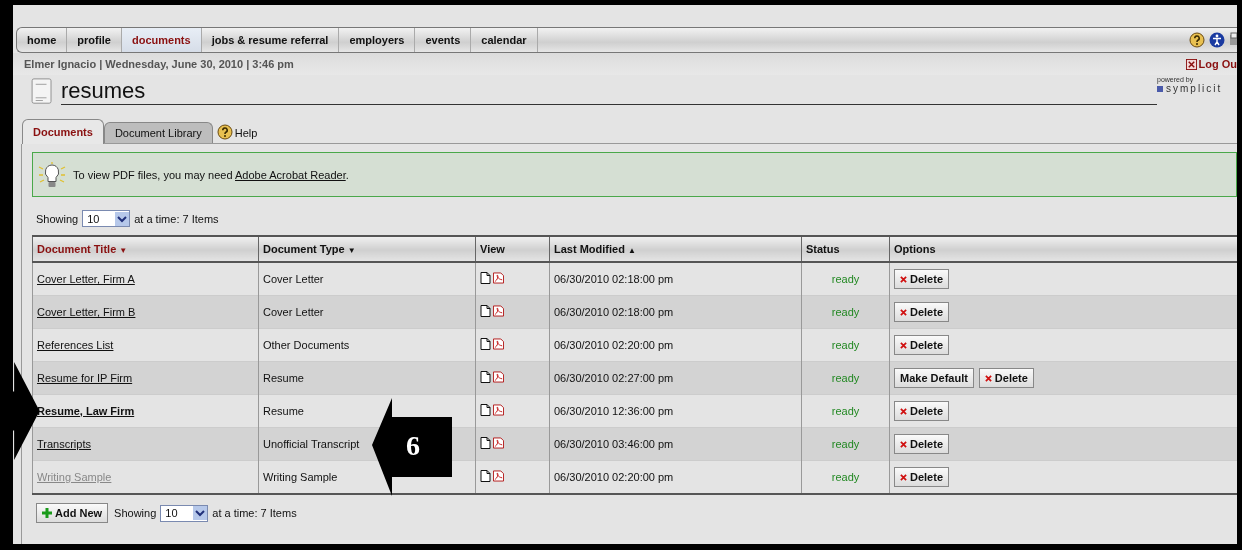  I want to click on logout-link: Log Ou, so click(1211, 64).